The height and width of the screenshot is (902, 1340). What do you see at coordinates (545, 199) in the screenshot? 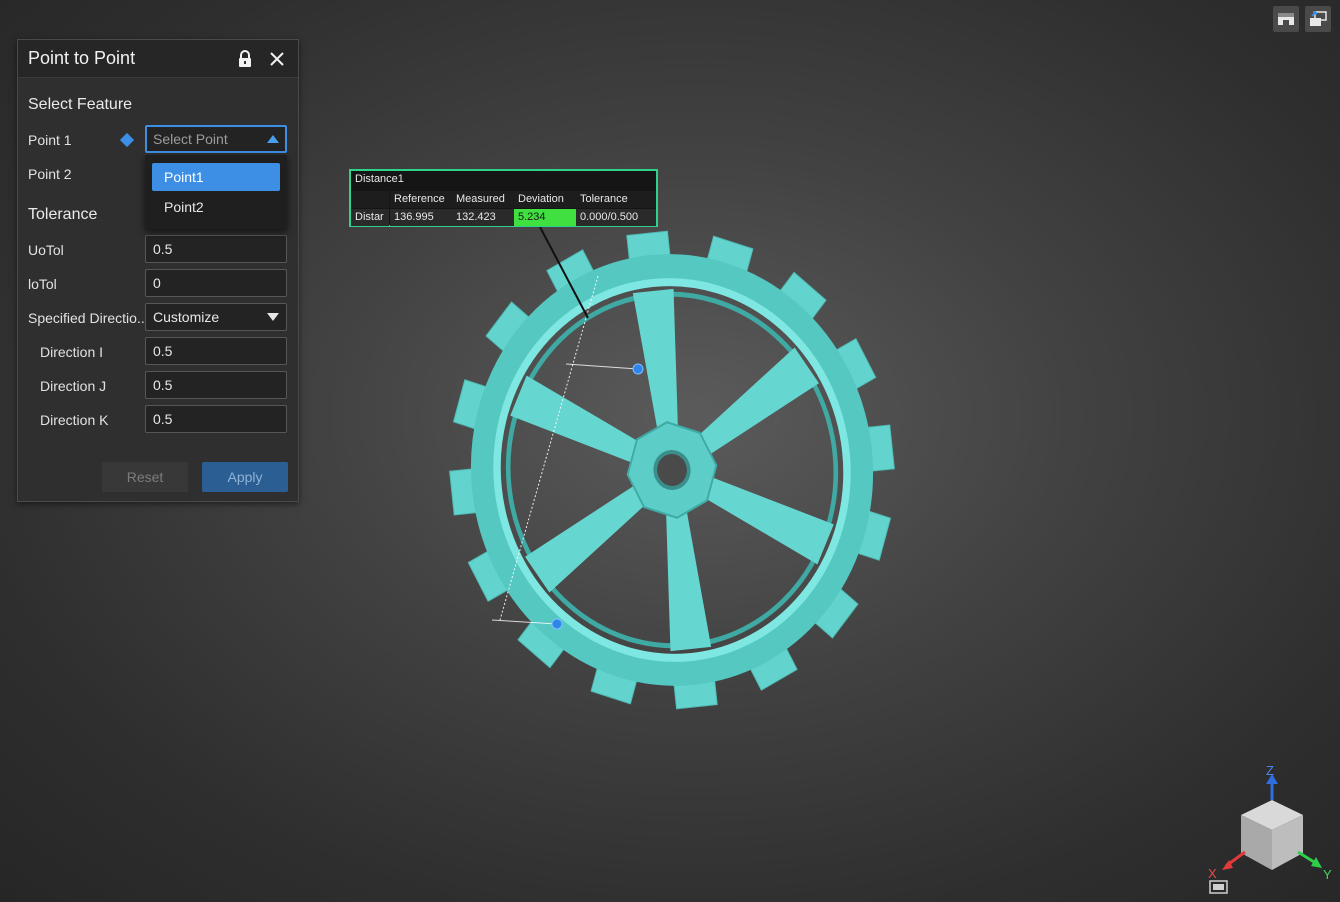
I see `header-deviation: Deviation` at bounding box center [545, 199].